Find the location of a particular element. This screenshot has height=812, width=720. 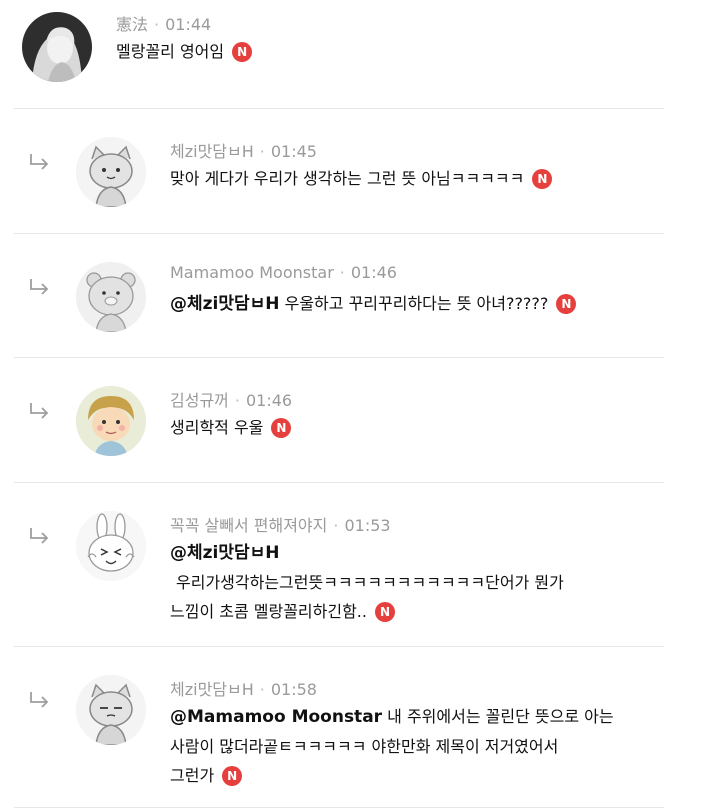

comment-meta: 체zi맛담ㅂH · 01:45 is located at coordinates (243, 150).